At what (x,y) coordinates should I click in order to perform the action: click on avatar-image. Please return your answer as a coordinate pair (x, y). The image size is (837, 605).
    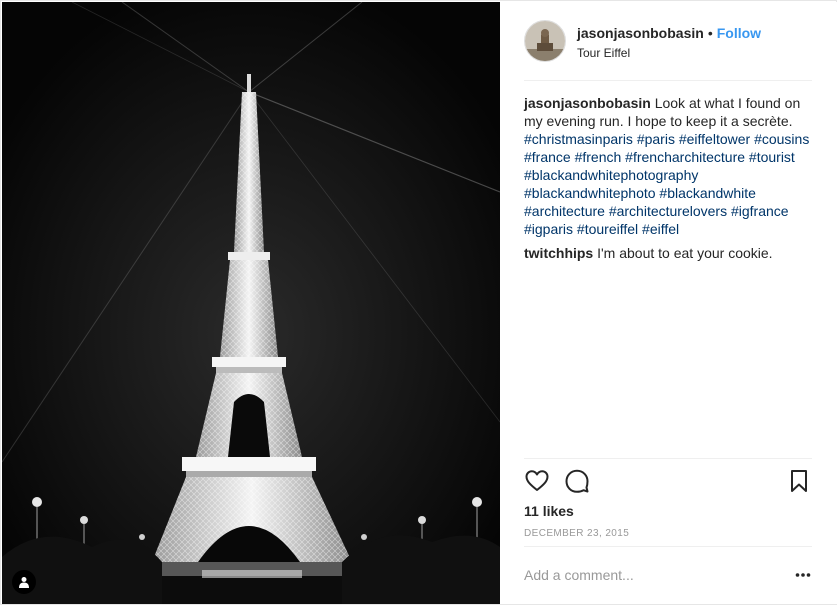
    Looking at the image, I should click on (545, 41).